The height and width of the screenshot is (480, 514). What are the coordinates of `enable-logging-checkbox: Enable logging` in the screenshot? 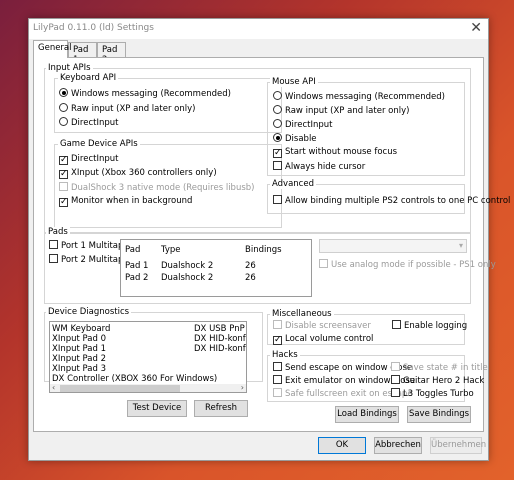 It's located at (429, 326).